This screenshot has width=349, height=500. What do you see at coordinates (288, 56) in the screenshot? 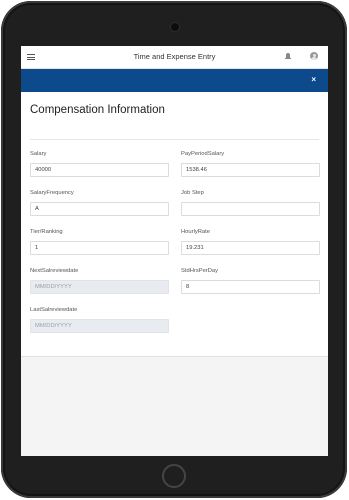
I see `bell-icon` at bounding box center [288, 56].